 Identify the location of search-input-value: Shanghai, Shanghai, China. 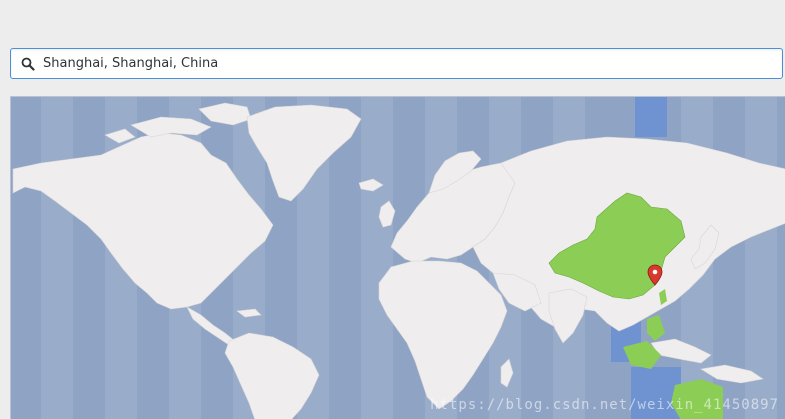
(131, 63).